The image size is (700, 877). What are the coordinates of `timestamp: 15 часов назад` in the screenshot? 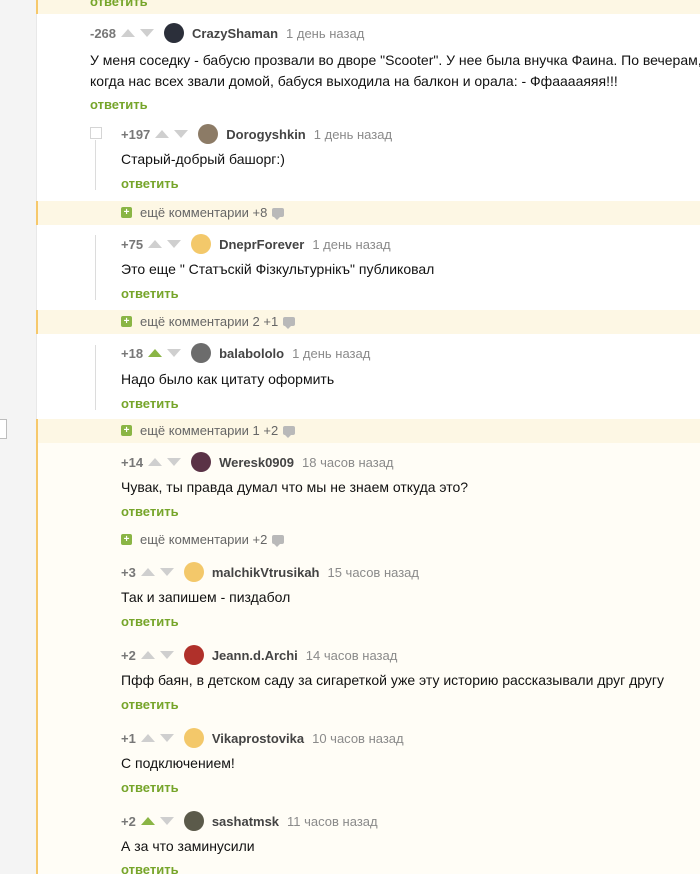 It's located at (373, 572).